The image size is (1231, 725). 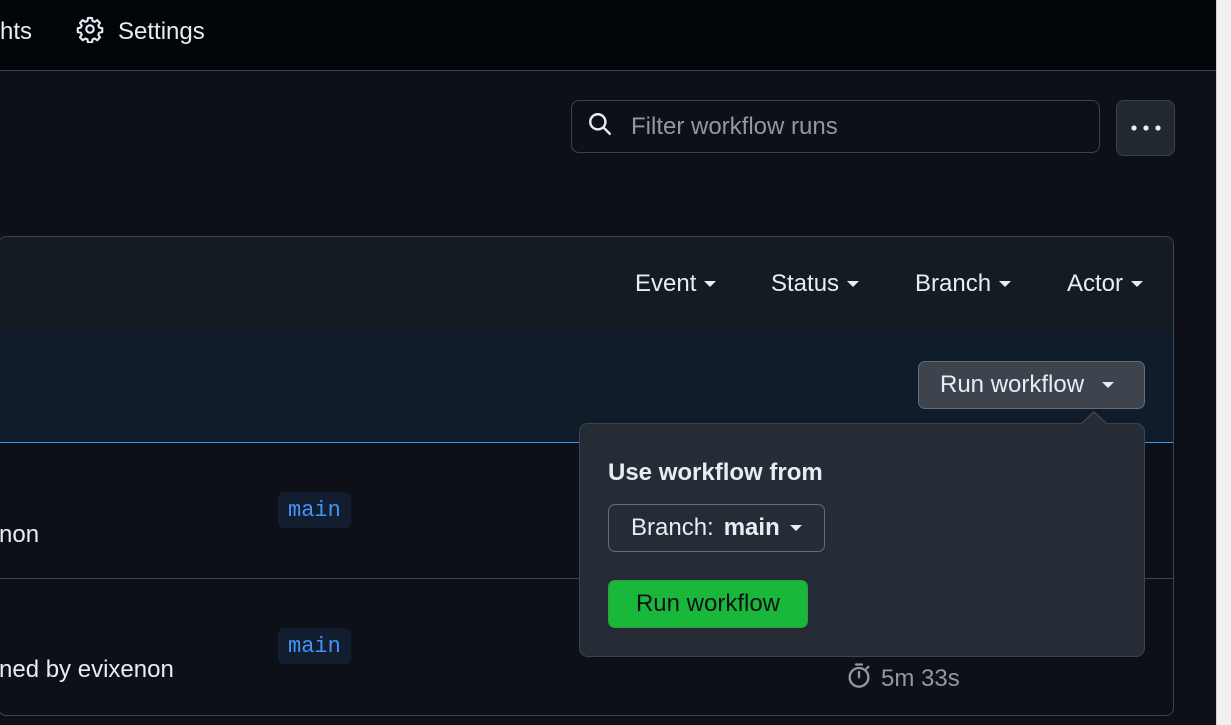 I want to click on duration-text: 5m 33s, so click(x=920, y=678).